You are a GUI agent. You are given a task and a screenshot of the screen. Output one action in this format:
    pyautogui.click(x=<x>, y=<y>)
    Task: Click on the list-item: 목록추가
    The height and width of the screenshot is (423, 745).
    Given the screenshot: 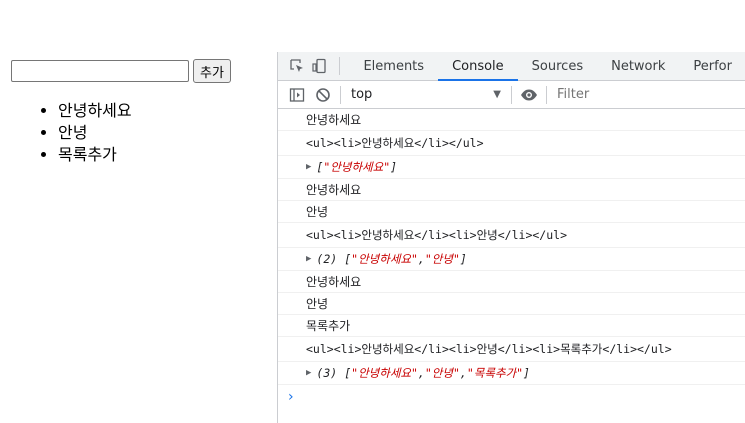 What is the action you would take?
    pyautogui.click(x=95, y=155)
    